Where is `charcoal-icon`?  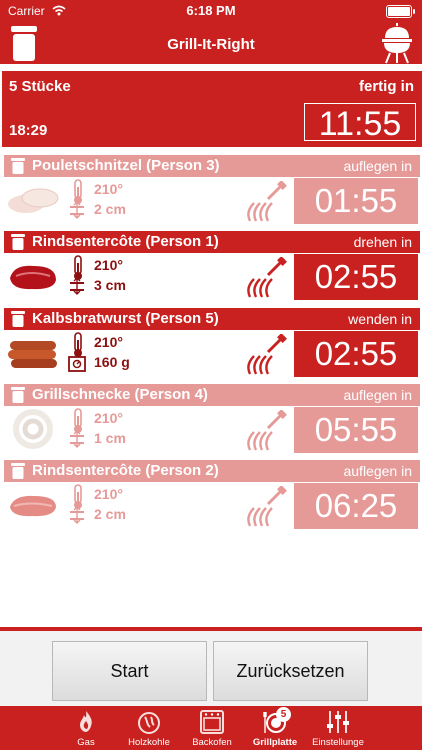 charcoal-icon is located at coordinates (149, 723).